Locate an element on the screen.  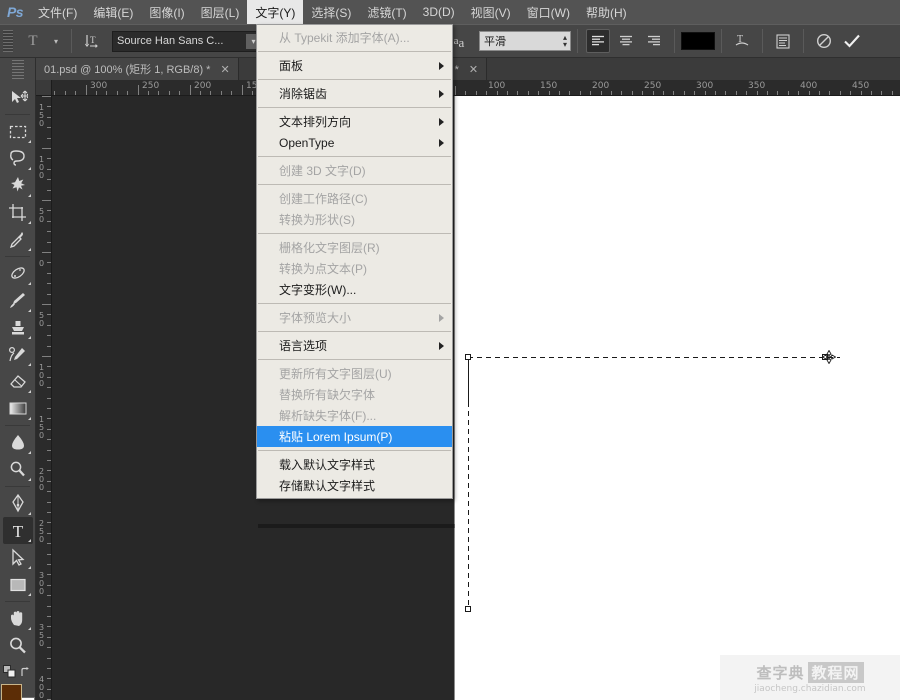
handle-top-left is located at coordinates (468, 357).